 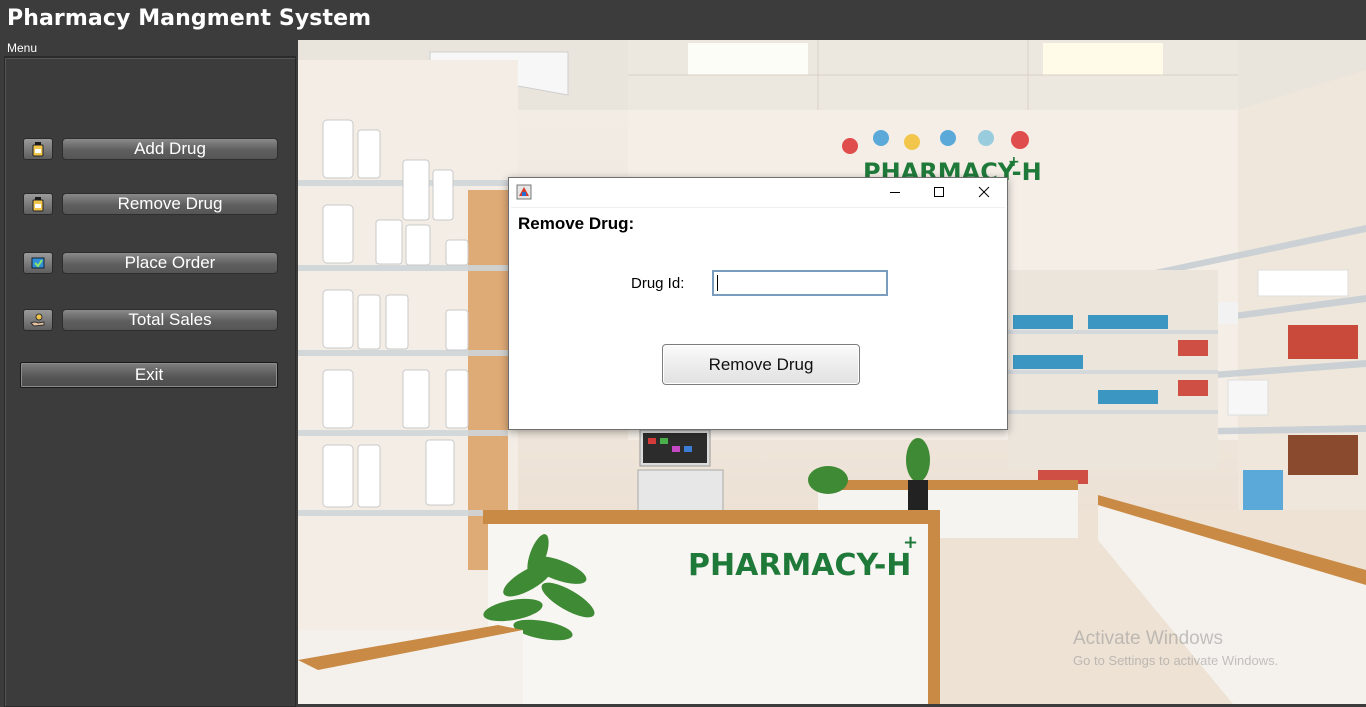 I want to click on remove-drug-button: Remove Drug, so click(x=170, y=204).